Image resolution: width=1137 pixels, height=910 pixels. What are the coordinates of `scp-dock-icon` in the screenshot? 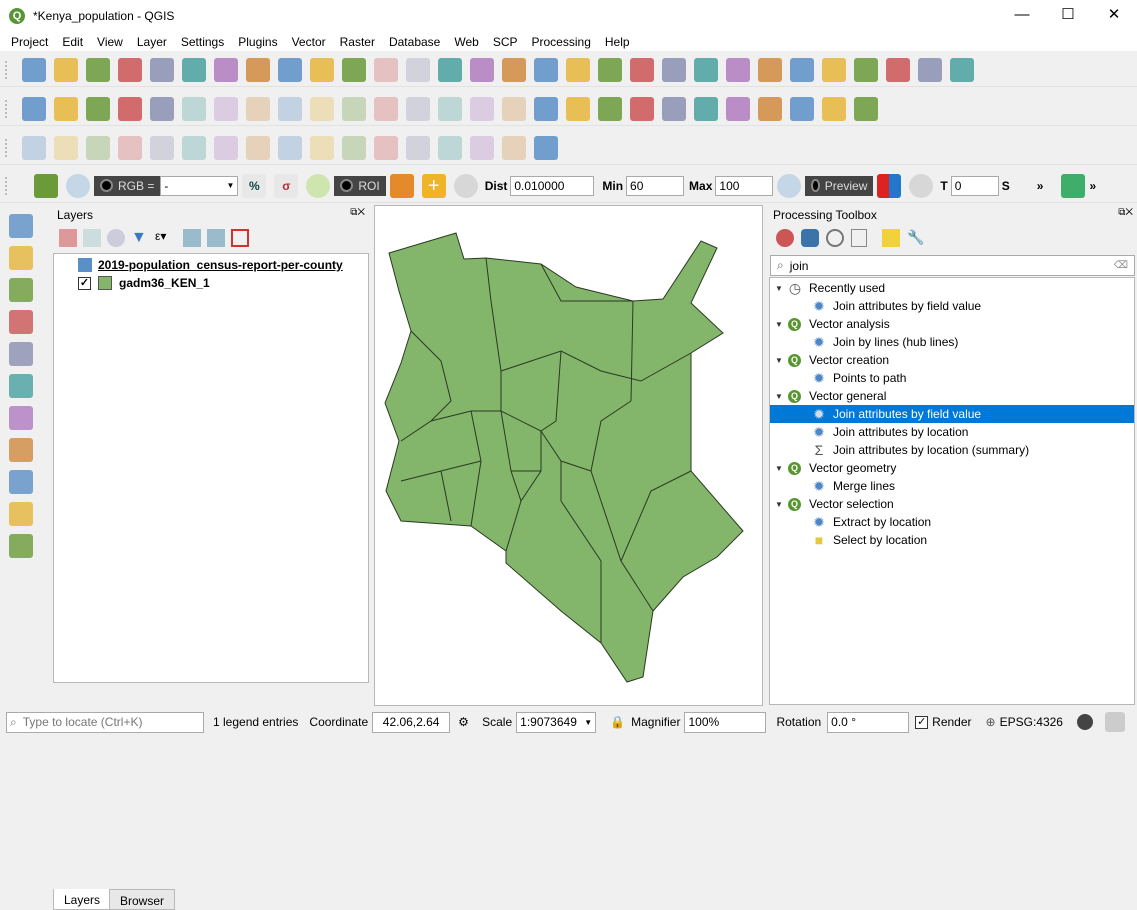 It's located at (546, 108).